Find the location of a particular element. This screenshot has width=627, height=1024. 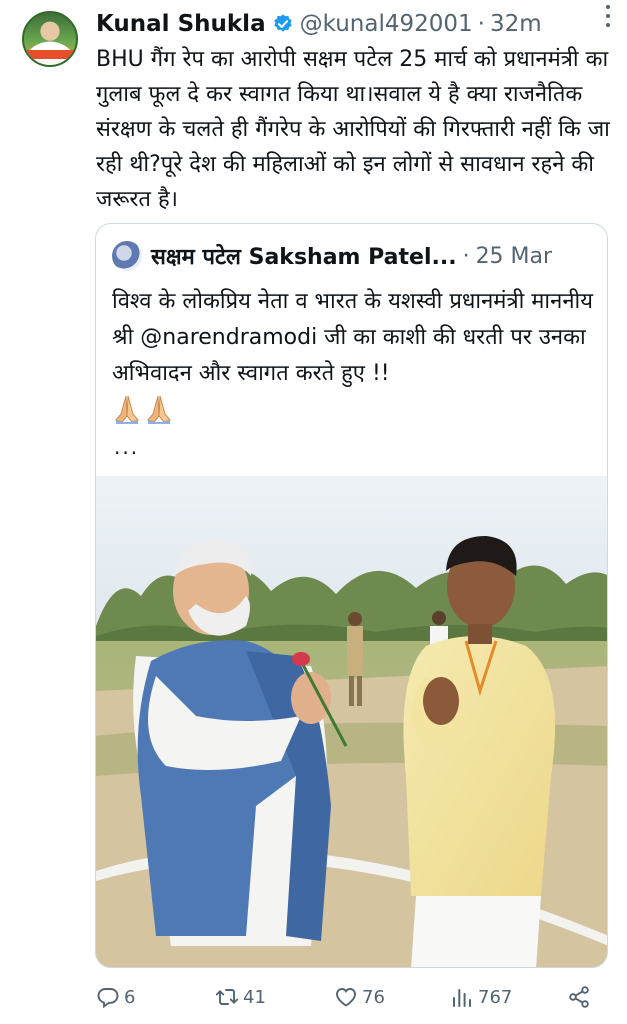

retweet-button: 41 is located at coordinates (240, 997).